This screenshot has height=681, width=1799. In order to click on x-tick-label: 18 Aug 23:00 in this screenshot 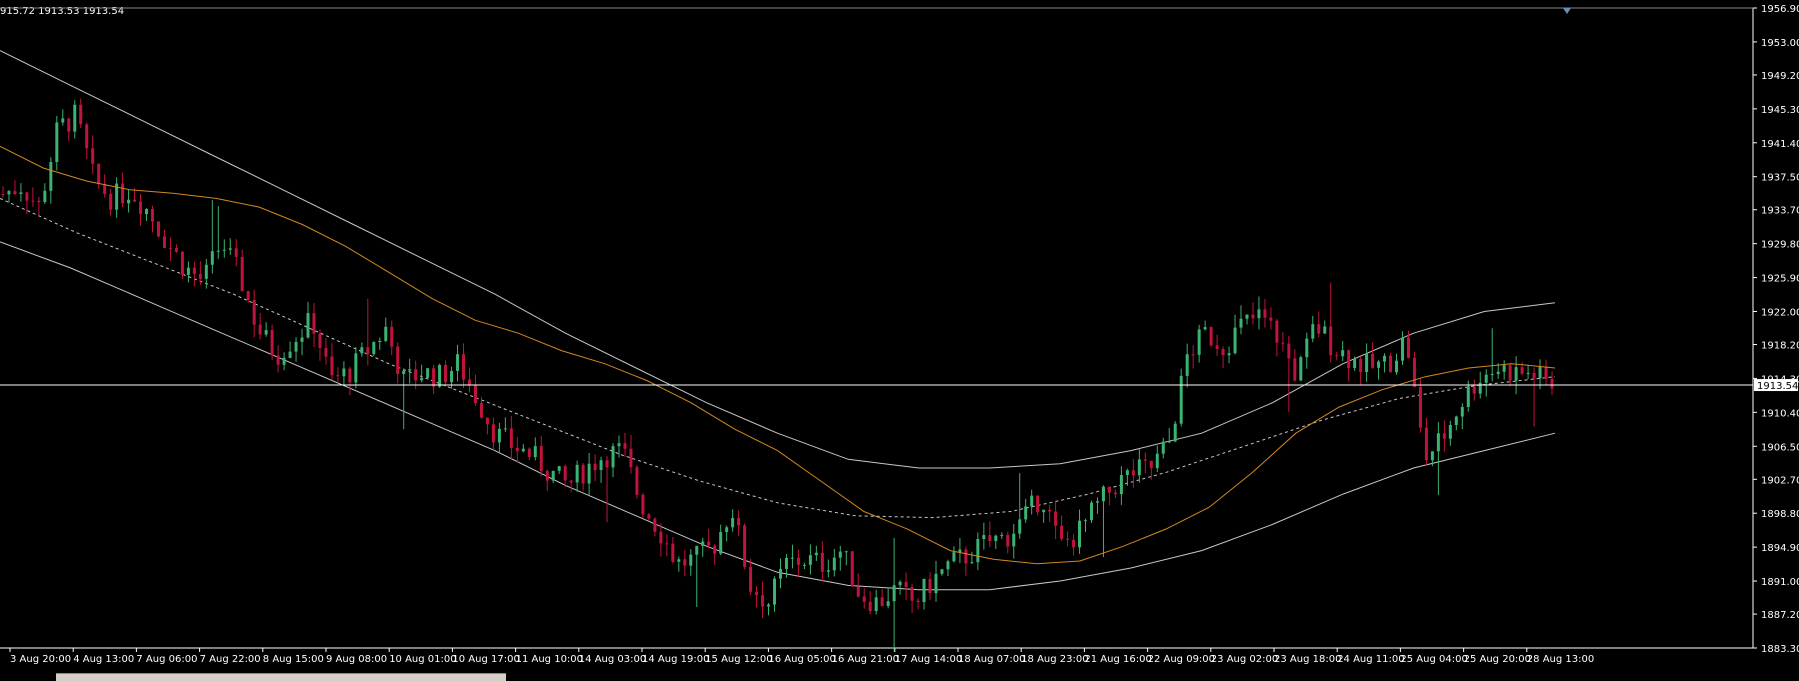, I will do `click(1054, 659)`.